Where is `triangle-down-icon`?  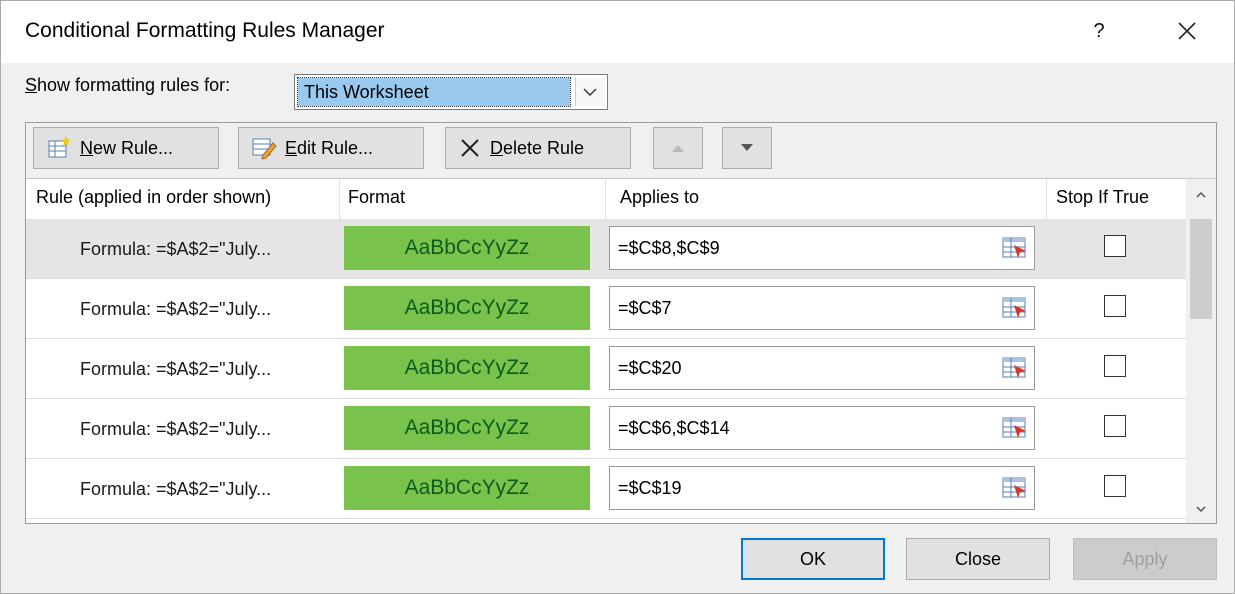
triangle-down-icon is located at coordinates (747, 147).